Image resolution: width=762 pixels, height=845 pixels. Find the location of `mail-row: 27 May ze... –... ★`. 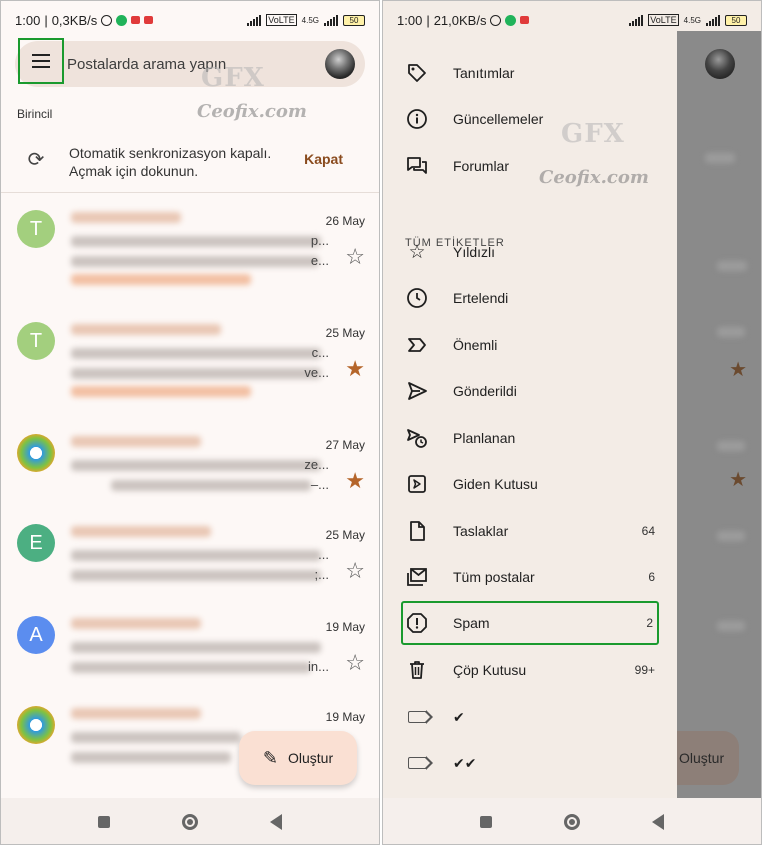

mail-row: 27 May ze... –... ★ is located at coordinates (190, 466).